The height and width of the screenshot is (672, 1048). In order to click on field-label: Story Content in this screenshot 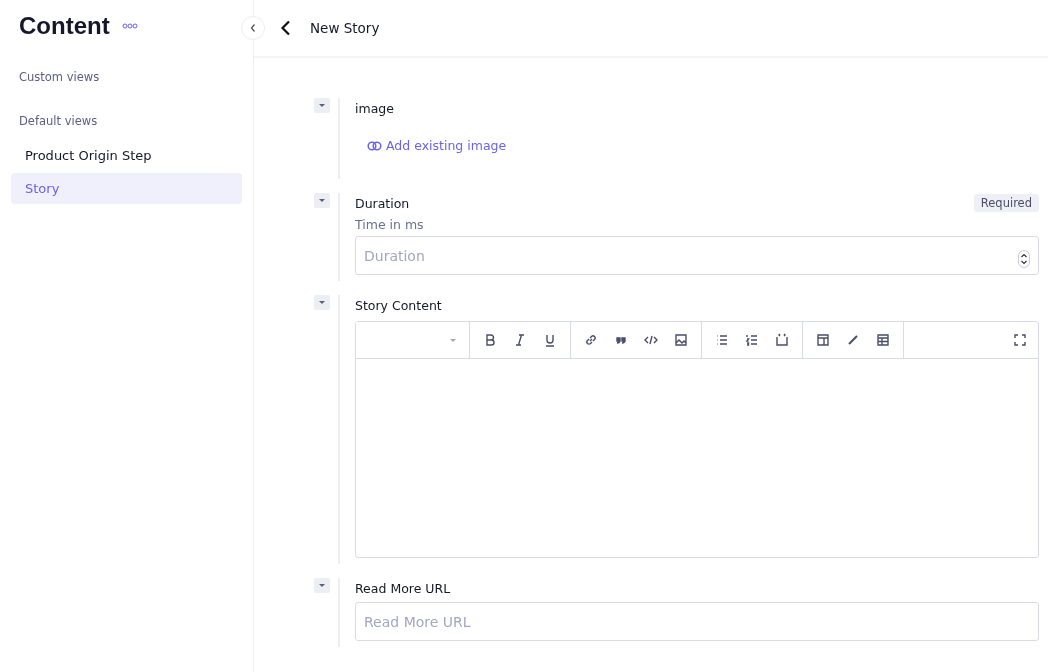, I will do `click(398, 305)`.